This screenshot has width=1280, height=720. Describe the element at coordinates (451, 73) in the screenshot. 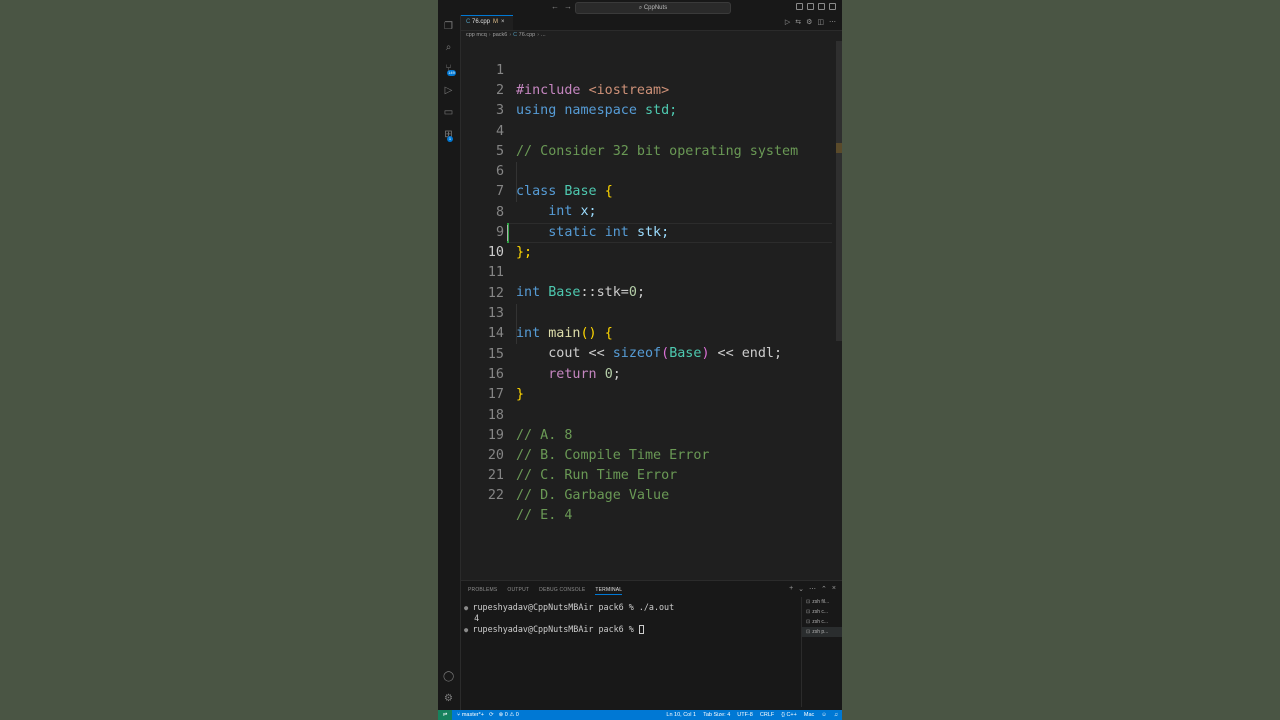

I see `source-control-badge: 149` at that location.